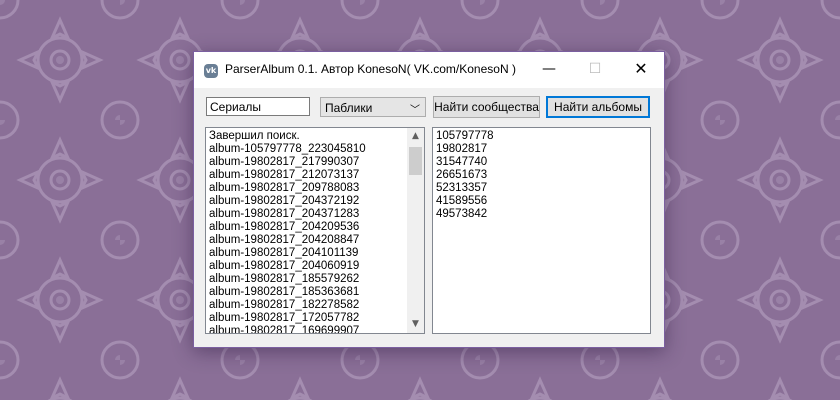 Image resolution: width=840 pixels, height=400 pixels. What do you see at coordinates (287, 279) in the screenshot?
I see `list-item: album-19802817_185579262` at bounding box center [287, 279].